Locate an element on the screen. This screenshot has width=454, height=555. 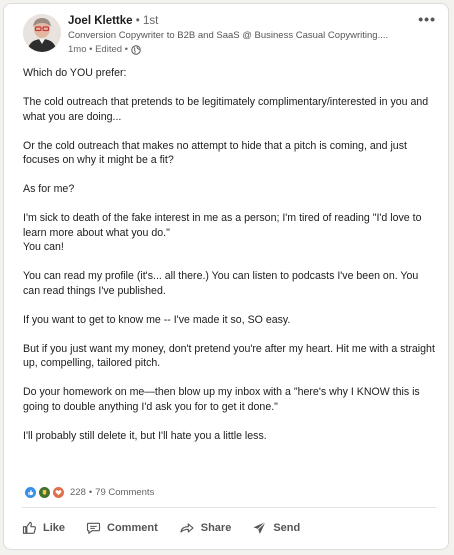
connection-degree: • 1st is located at coordinates (145, 21).